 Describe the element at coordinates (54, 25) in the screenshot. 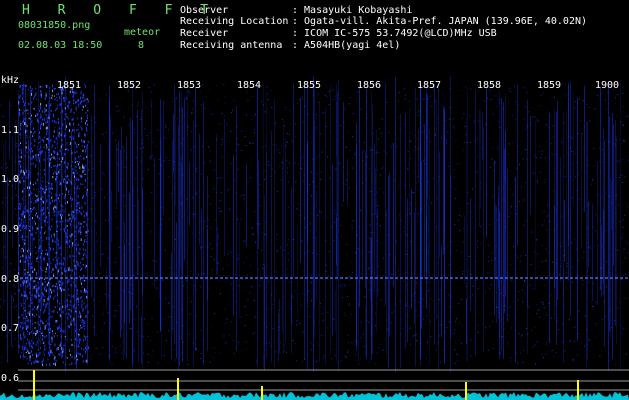

I see `file-name: 08031850.png` at that location.